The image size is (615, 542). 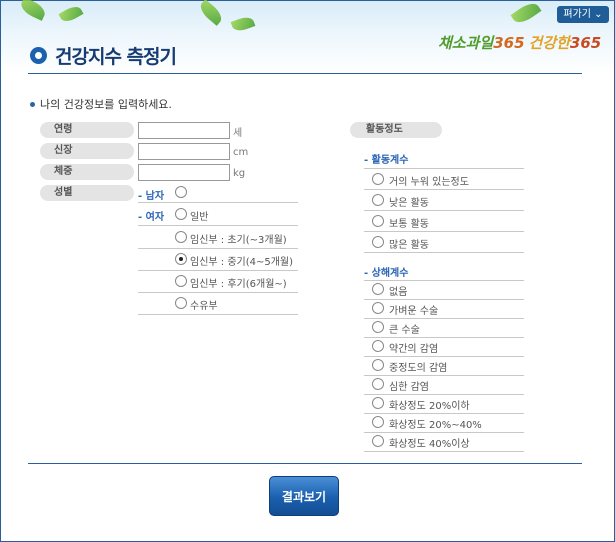 What do you see at coordinates (204, 306) in the screenshot?
I see `female-option-label: 수유부` at bounding box center [204, 306].